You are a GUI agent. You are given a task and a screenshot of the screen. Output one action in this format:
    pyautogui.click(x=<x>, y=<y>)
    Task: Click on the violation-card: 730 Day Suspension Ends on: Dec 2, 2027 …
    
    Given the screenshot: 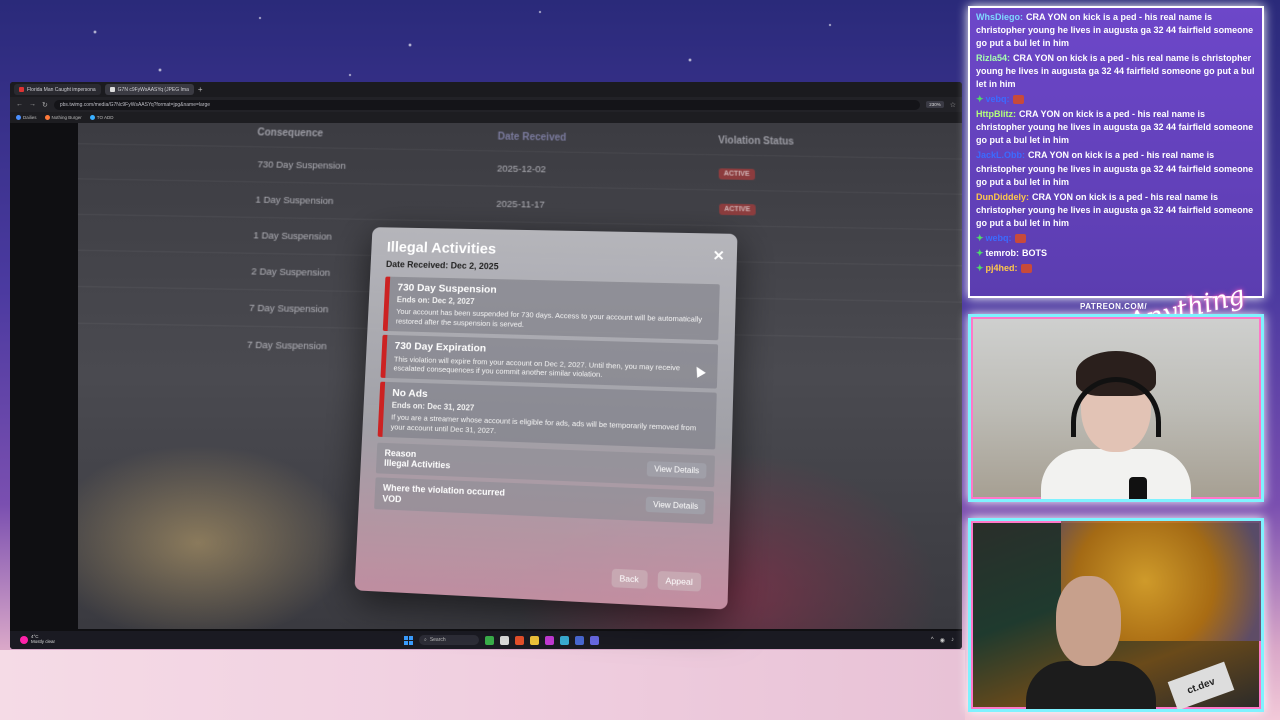 What is the action you would take?
    pyautogui.click(x=551, y=308)
    